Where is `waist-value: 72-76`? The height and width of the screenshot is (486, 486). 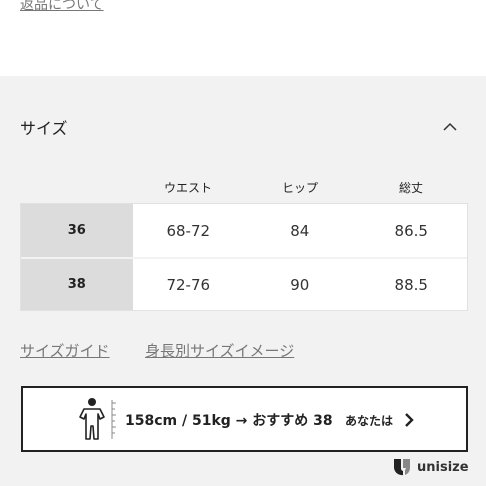
waist-value: 72-76 is located at coordinates (188, 284).